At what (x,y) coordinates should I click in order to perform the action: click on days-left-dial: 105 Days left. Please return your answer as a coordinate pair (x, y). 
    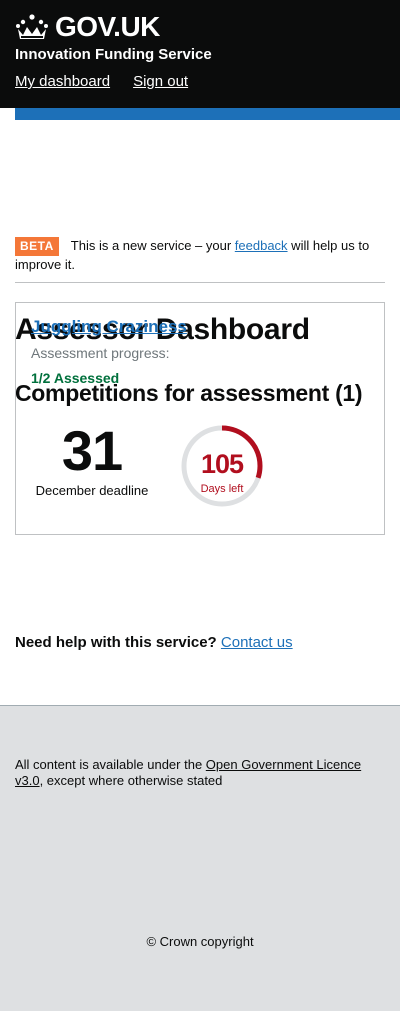
    Looking at the image, I should click on (222, 466).